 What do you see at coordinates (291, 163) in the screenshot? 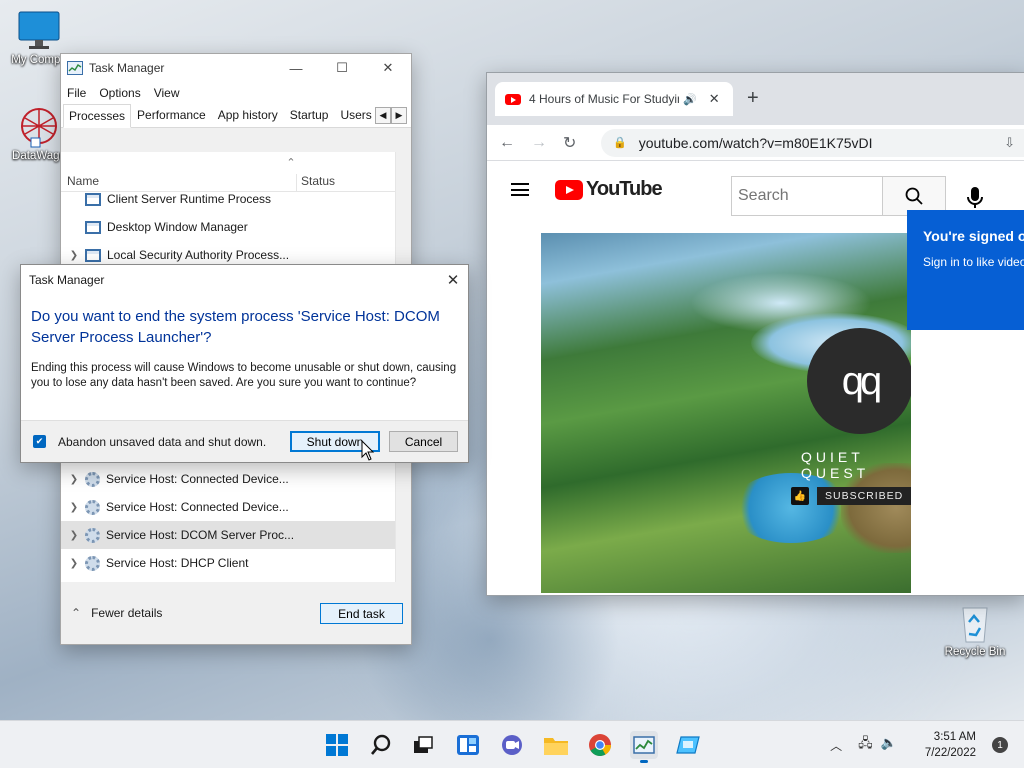
I see `sort-indicator-icon: ⌃` at bounding box center [291, 163].